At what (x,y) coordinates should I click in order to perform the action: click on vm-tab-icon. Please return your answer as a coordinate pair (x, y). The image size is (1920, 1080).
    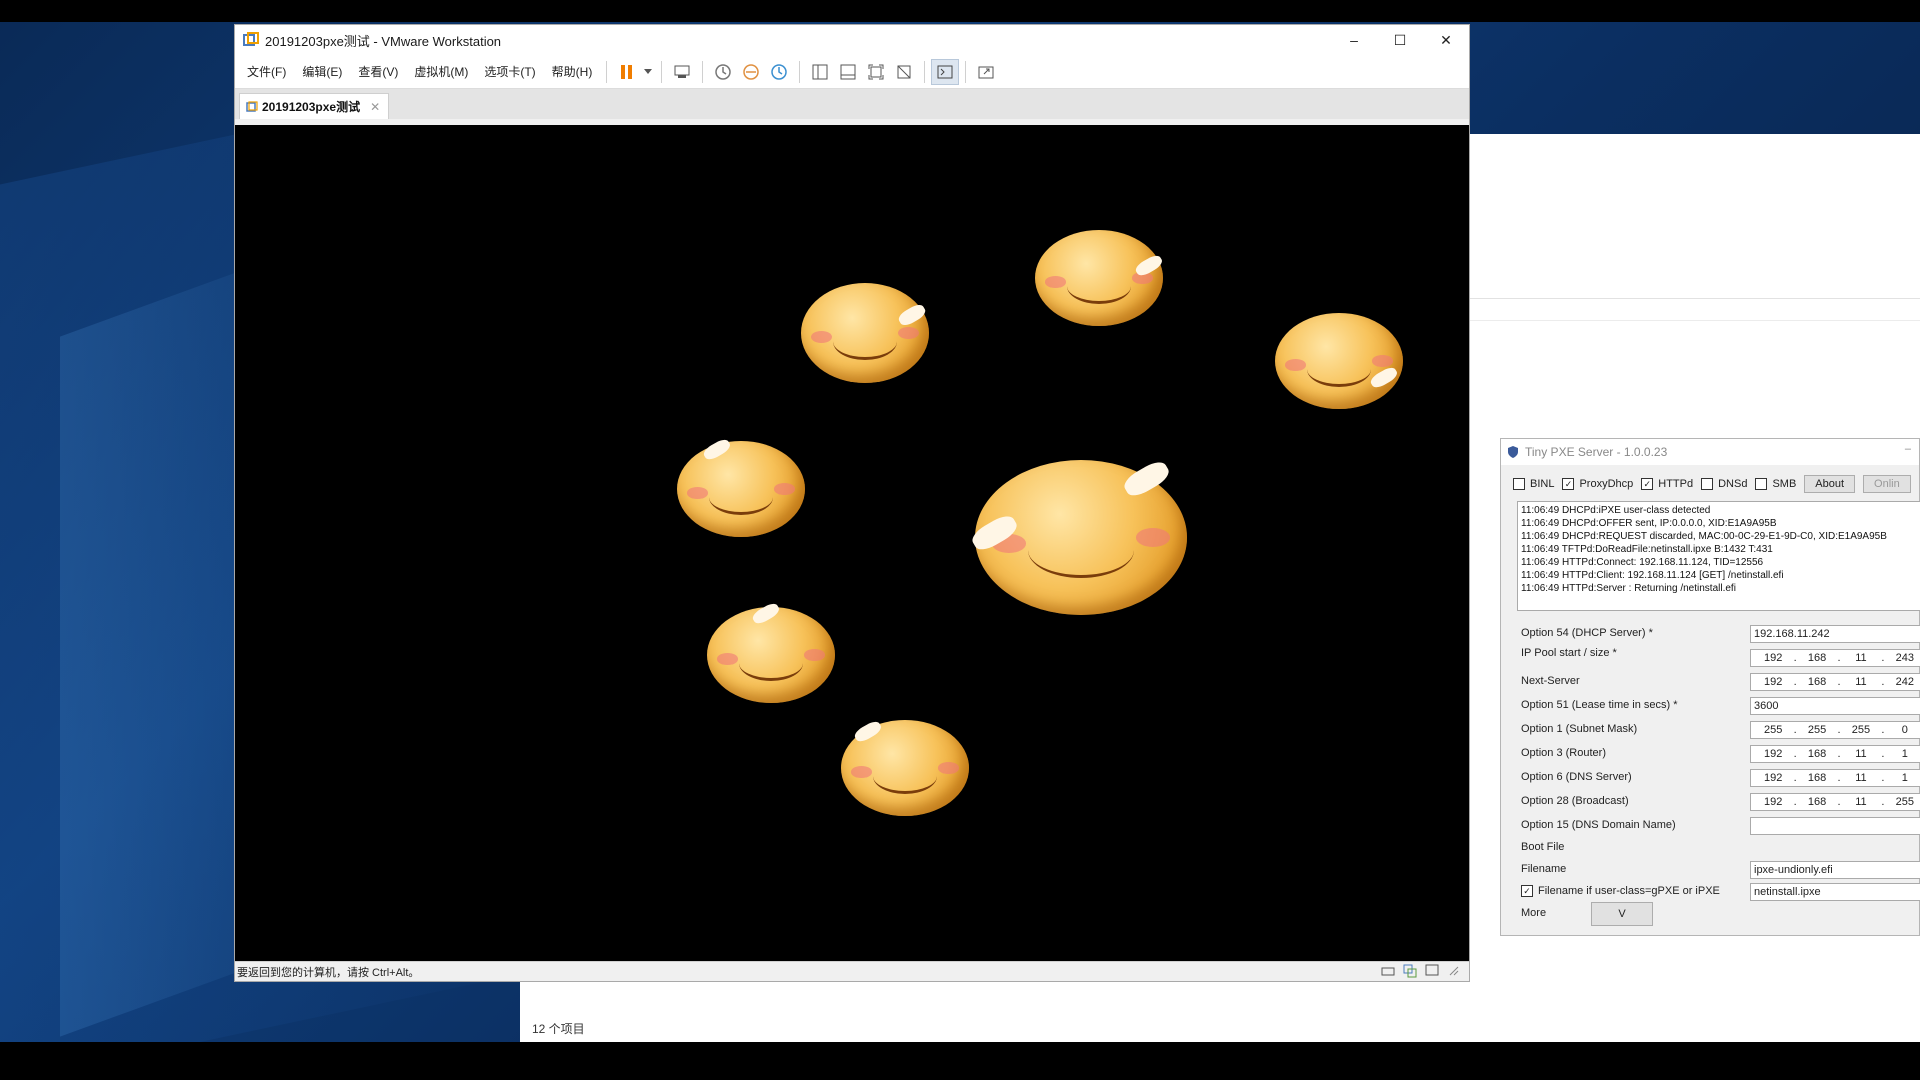
    Looking at the image, I should click on (252, 106).